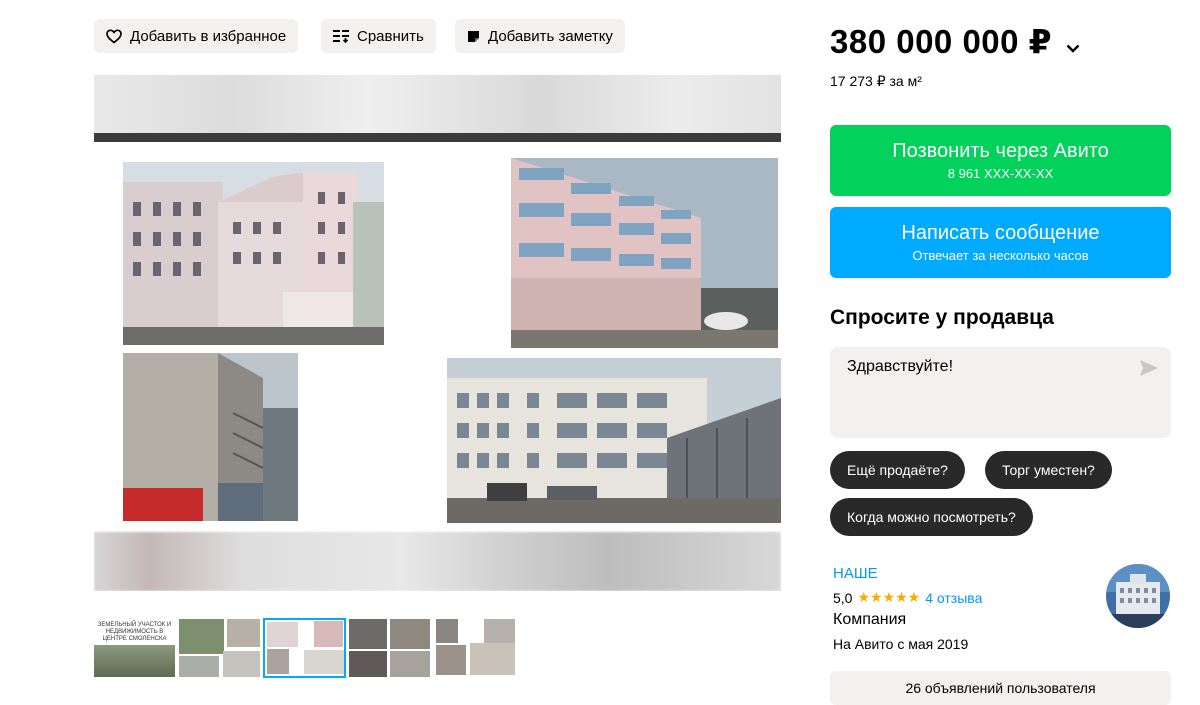 This screenshot has height=705, width=1200. What do you see at coordinates (1000, 255) in the screenshot?
I see `response-time: Отвечает за несколько часов` at bounding box center [1000, 255].